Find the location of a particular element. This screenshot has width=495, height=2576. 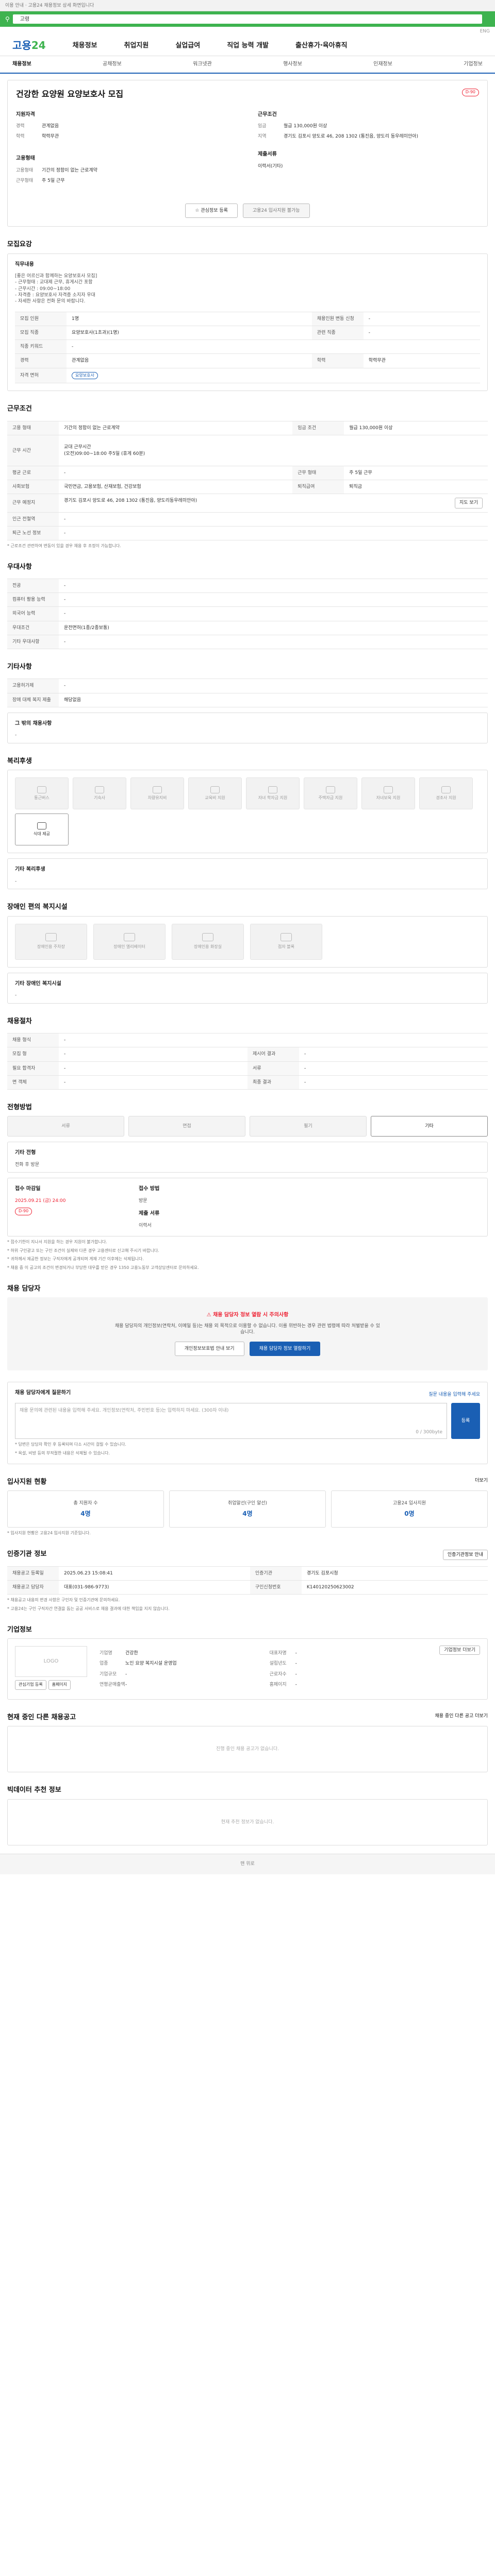

facility-tile: 장애인용 주차장 is located at coordinates (51, 941).